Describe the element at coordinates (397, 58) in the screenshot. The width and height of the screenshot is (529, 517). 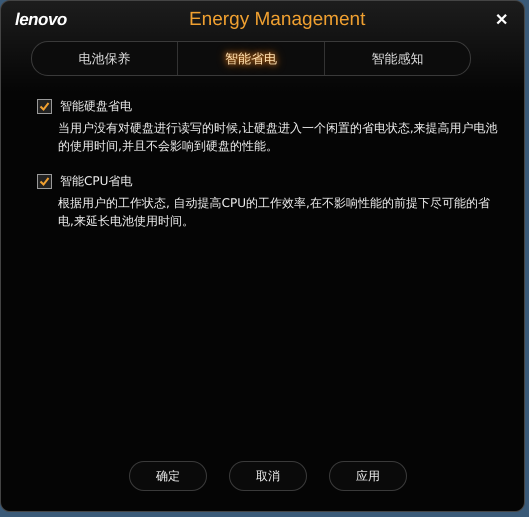
I see `tab: 智能感知` at that location.